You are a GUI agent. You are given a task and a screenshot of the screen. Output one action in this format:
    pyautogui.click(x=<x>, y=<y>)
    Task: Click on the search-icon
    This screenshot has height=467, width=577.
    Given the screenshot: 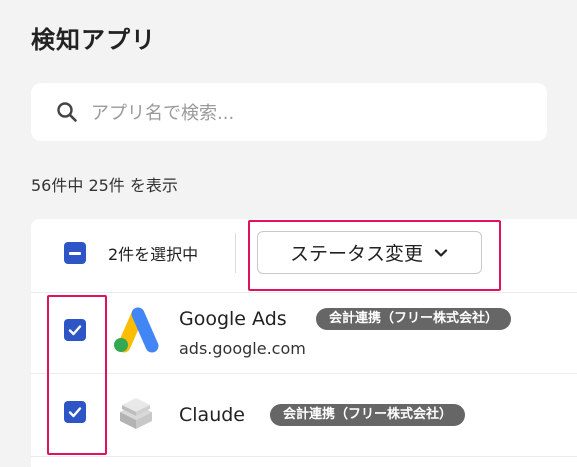 What is the action you would take?
    pyautogui.click(x=67, y=112)
    